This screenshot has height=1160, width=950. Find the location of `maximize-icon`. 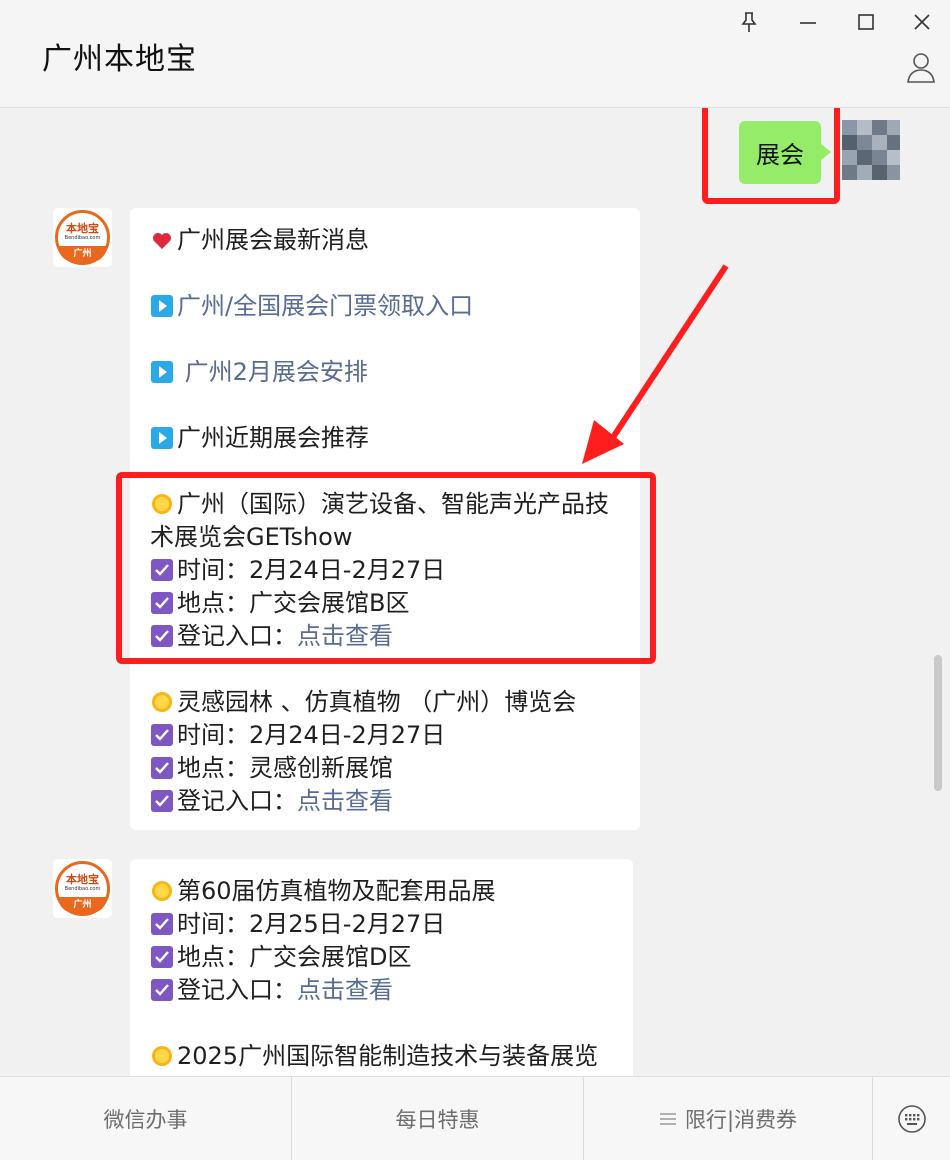

maximize-icon is located at coordinates (866, 22).